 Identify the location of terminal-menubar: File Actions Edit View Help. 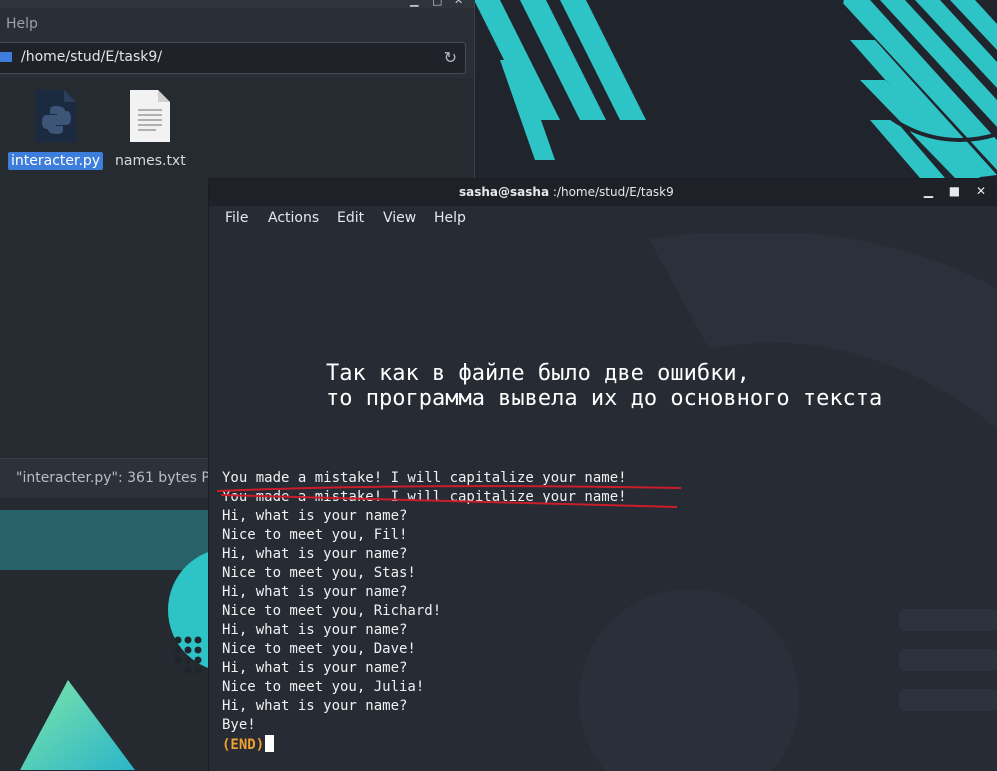
(603, 219).